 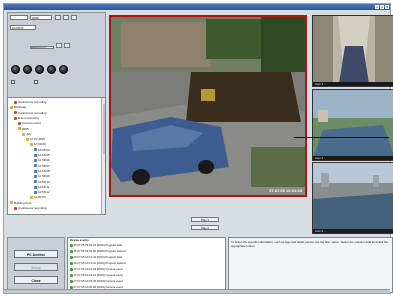 I want to click on log-row-text: 26.07.05 10:12:44 [0002] Program start, so click(x=98, y=257).